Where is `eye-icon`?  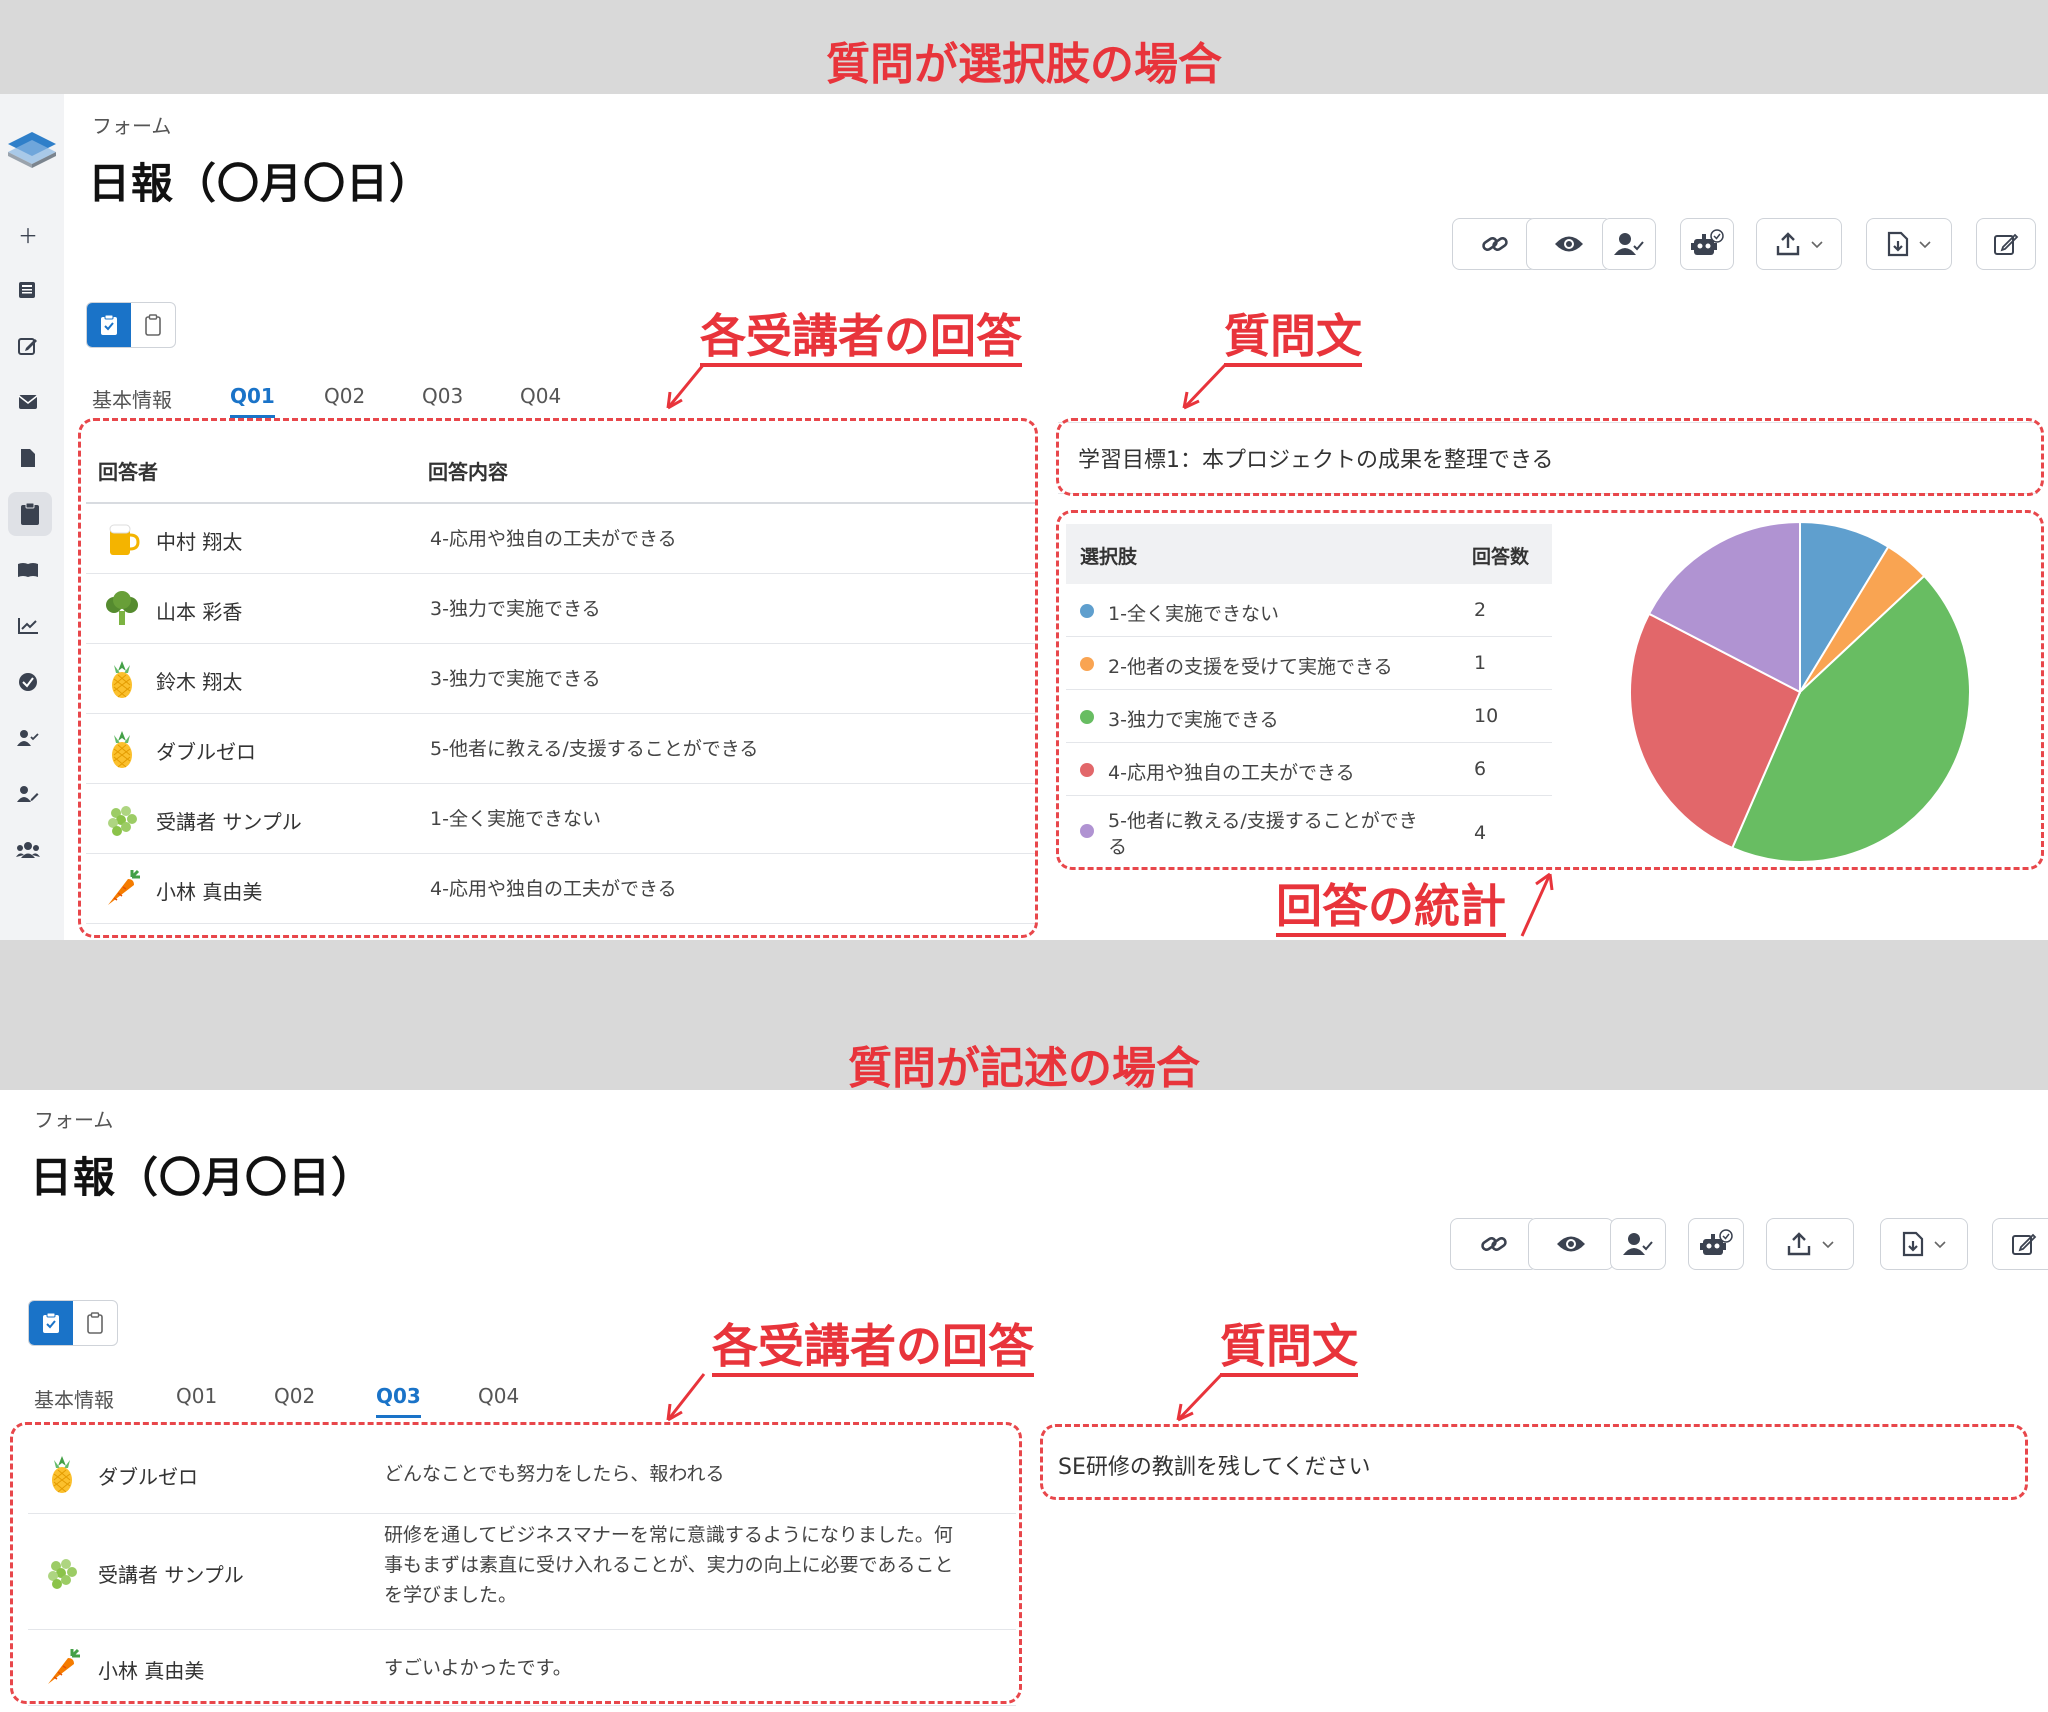 eye-icon is located at coordinates (1571, 1244).